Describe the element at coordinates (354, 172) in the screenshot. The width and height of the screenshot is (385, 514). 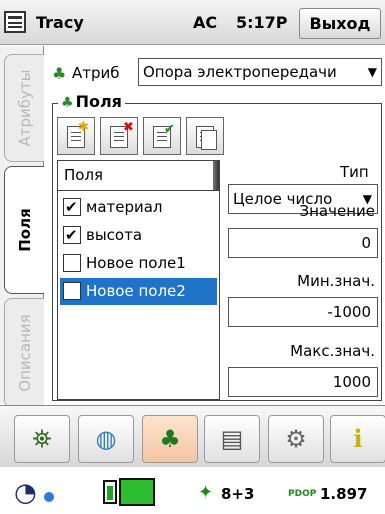
I see `type-label: Тип` at that location.